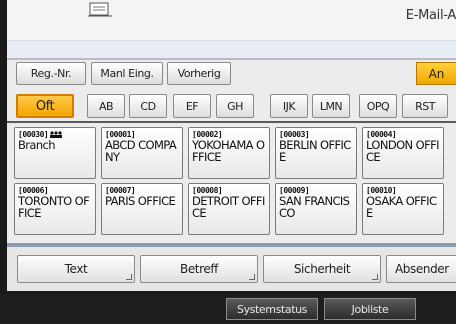 This screenshot has width=456, height=324. I want to click on tab-lmn: LMN, so click(331, 106).